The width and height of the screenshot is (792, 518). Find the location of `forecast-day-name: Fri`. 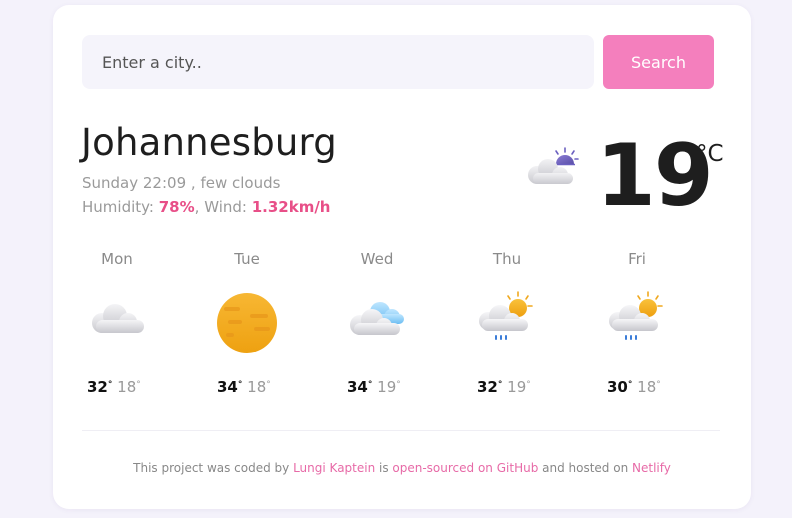

forecast-day-name: Fri is located at coordinates (637, 259).